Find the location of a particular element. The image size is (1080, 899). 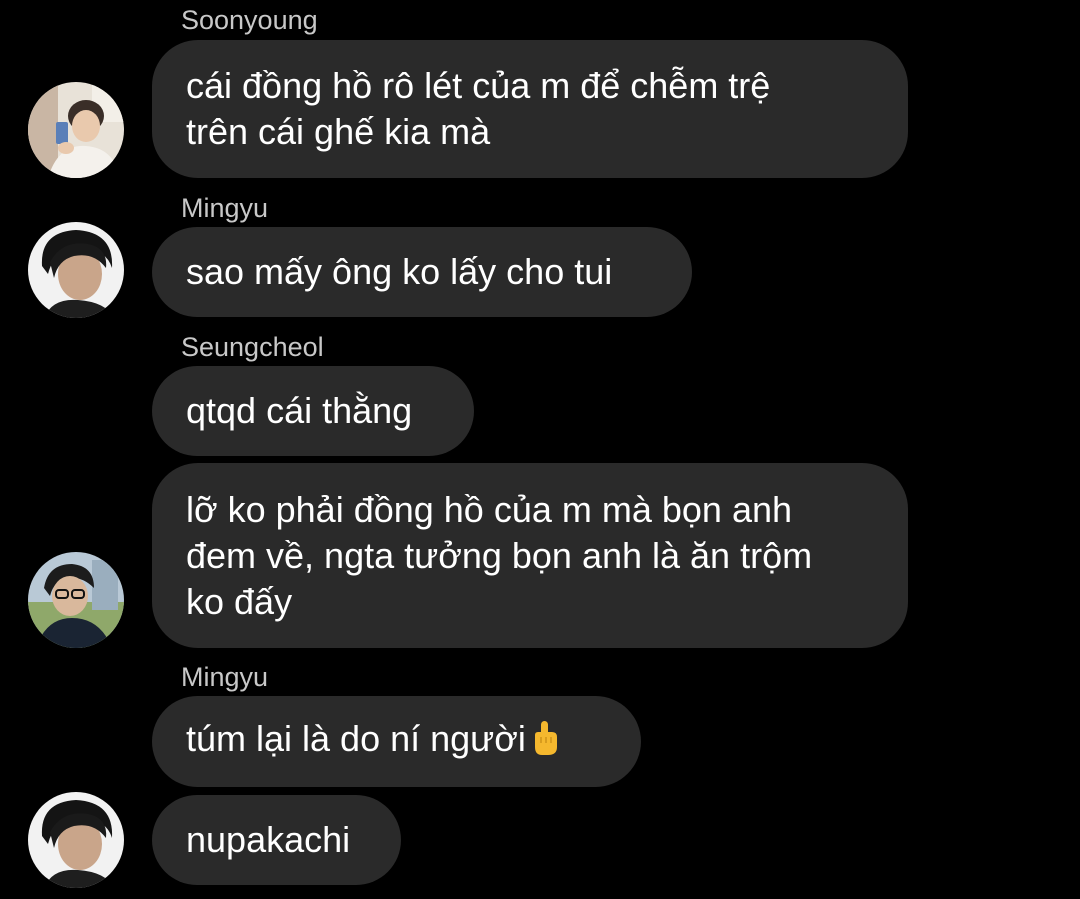

profile-photo-soonyoung is located at coordinates (76, 130).